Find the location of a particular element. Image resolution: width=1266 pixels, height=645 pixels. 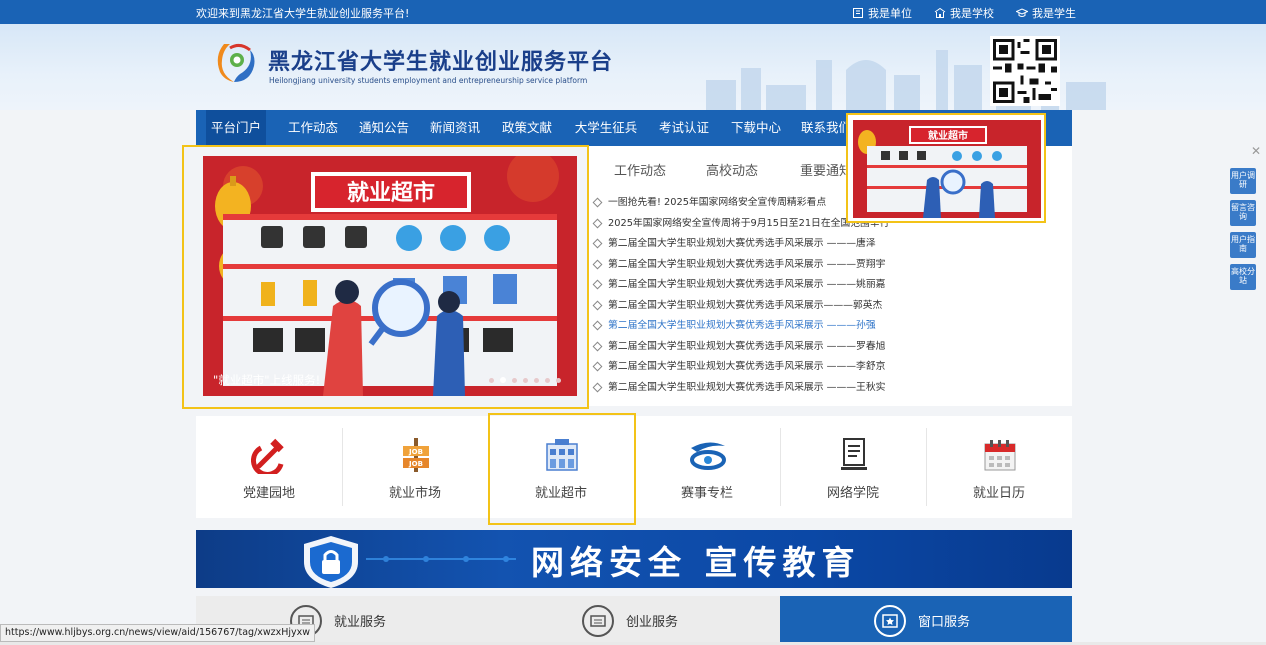

entrepreneurship-service-icon is located at coordinates (598, 620).